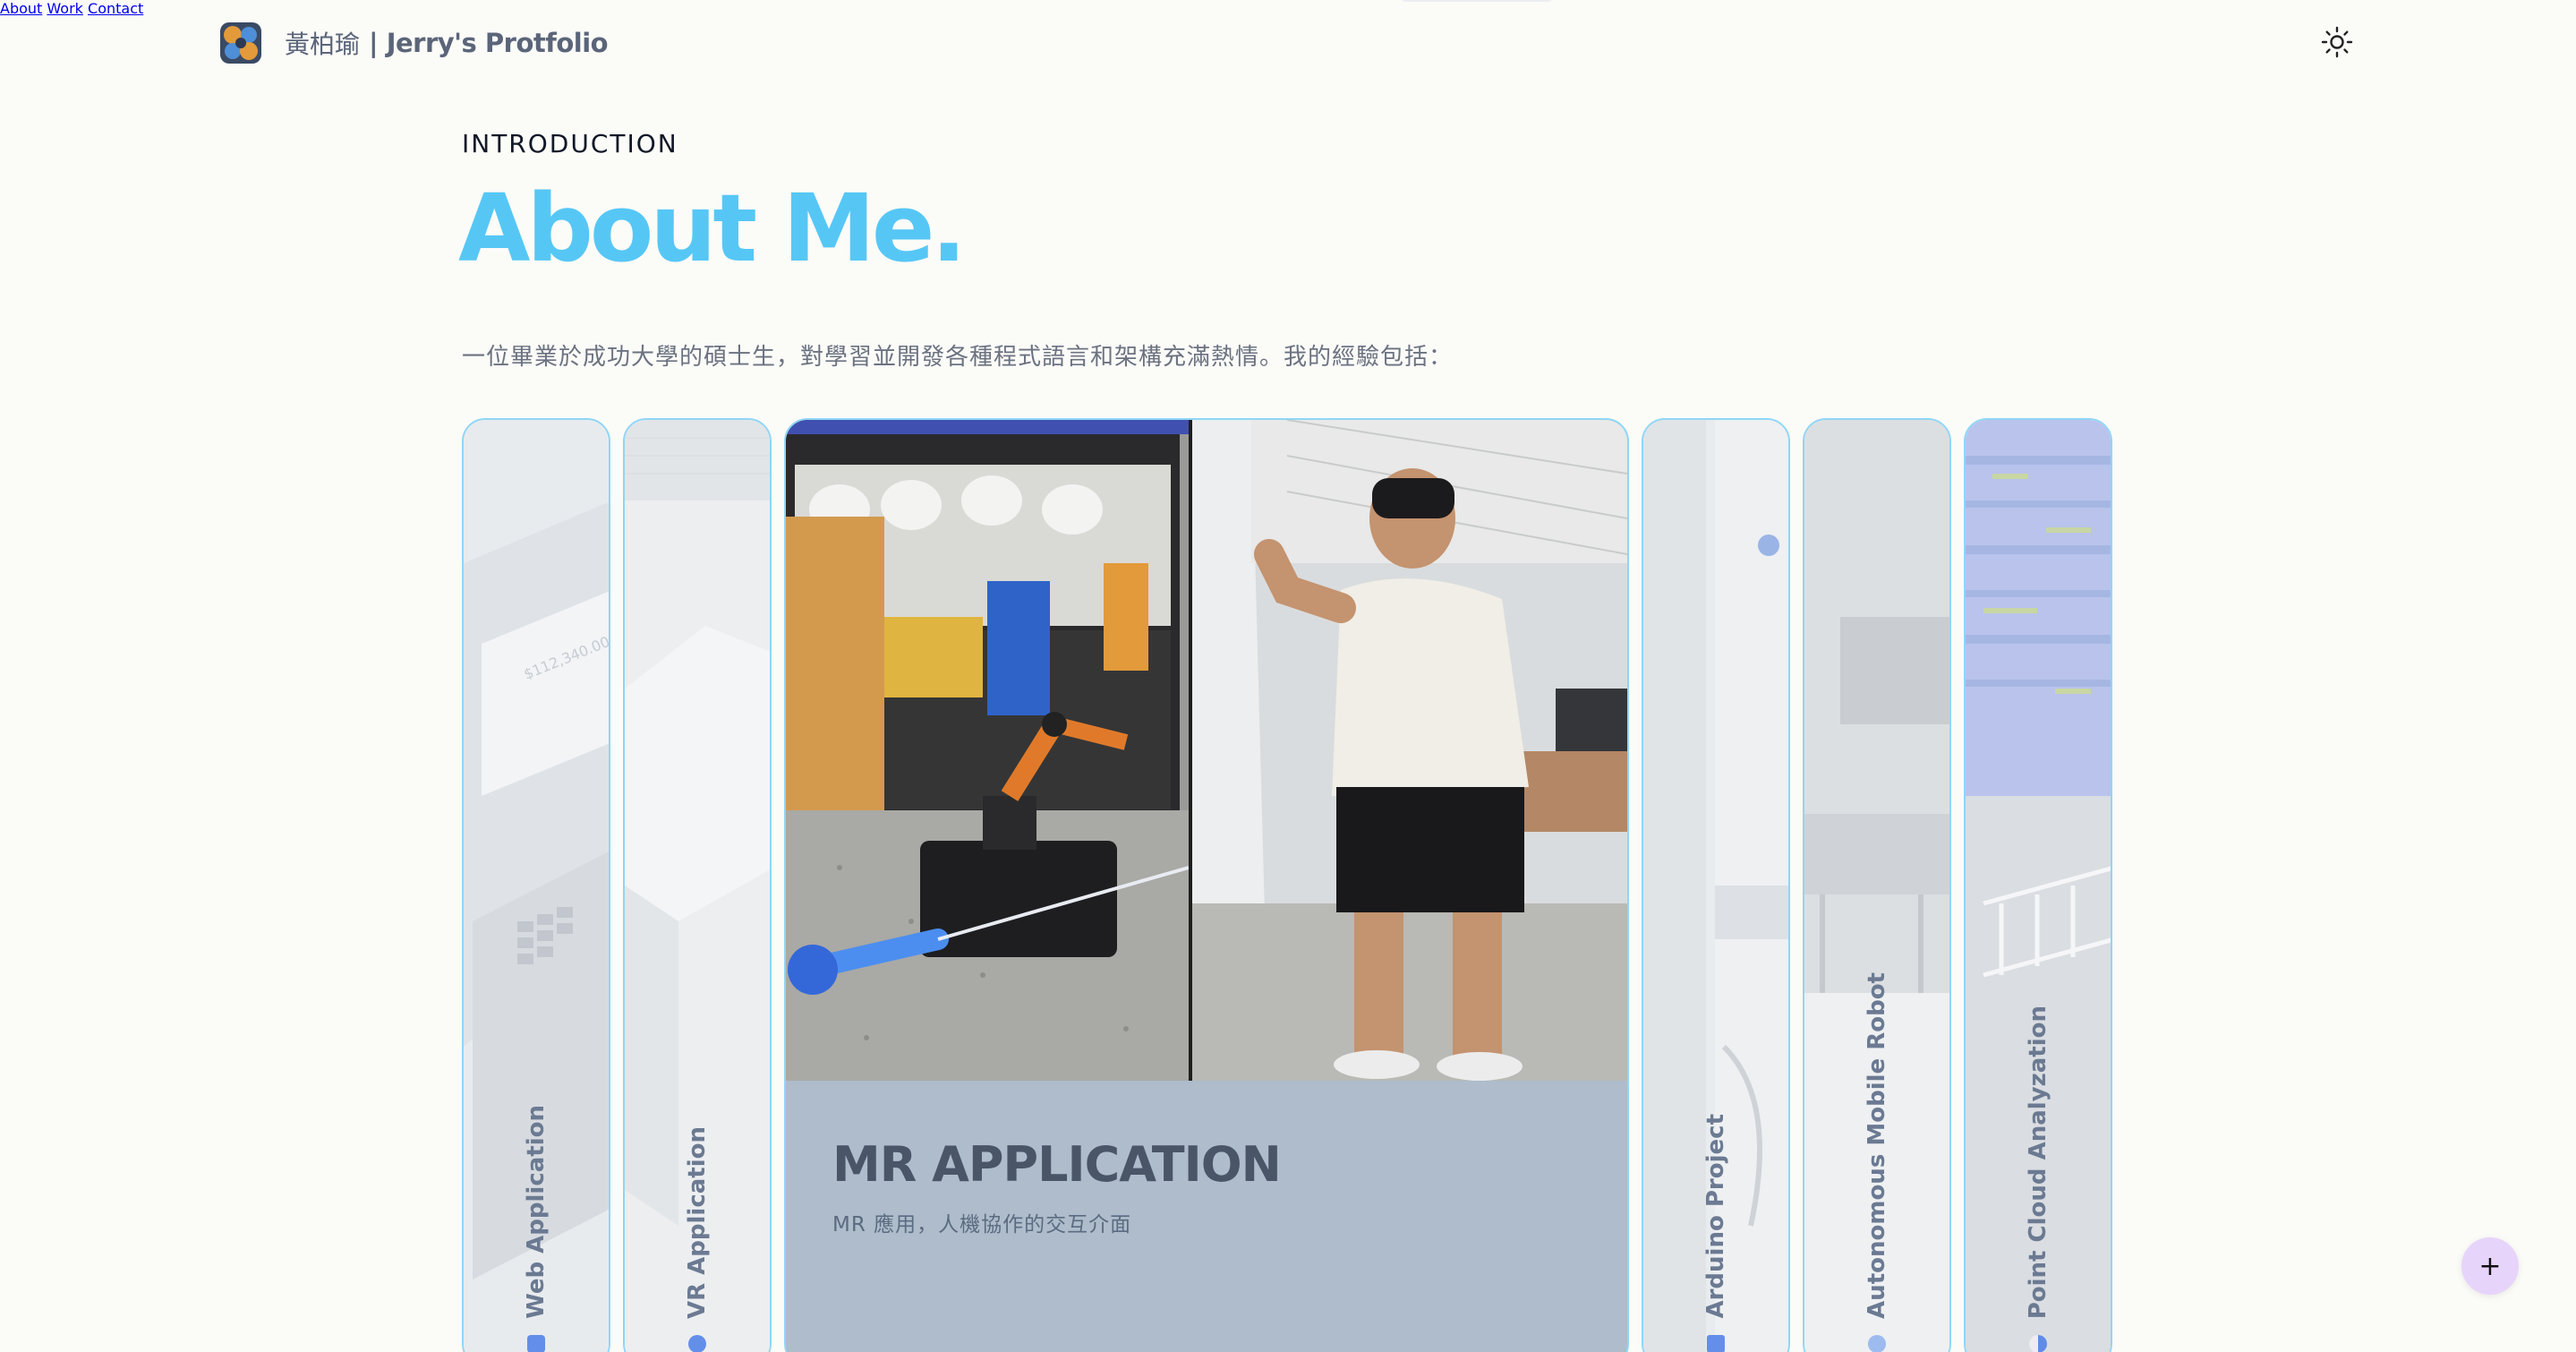 The height and width of the screenshot is (1352, 2576). Describe the element at coordinates (1716, 1343) in the screenshot. I see `chip-icon` at that location.